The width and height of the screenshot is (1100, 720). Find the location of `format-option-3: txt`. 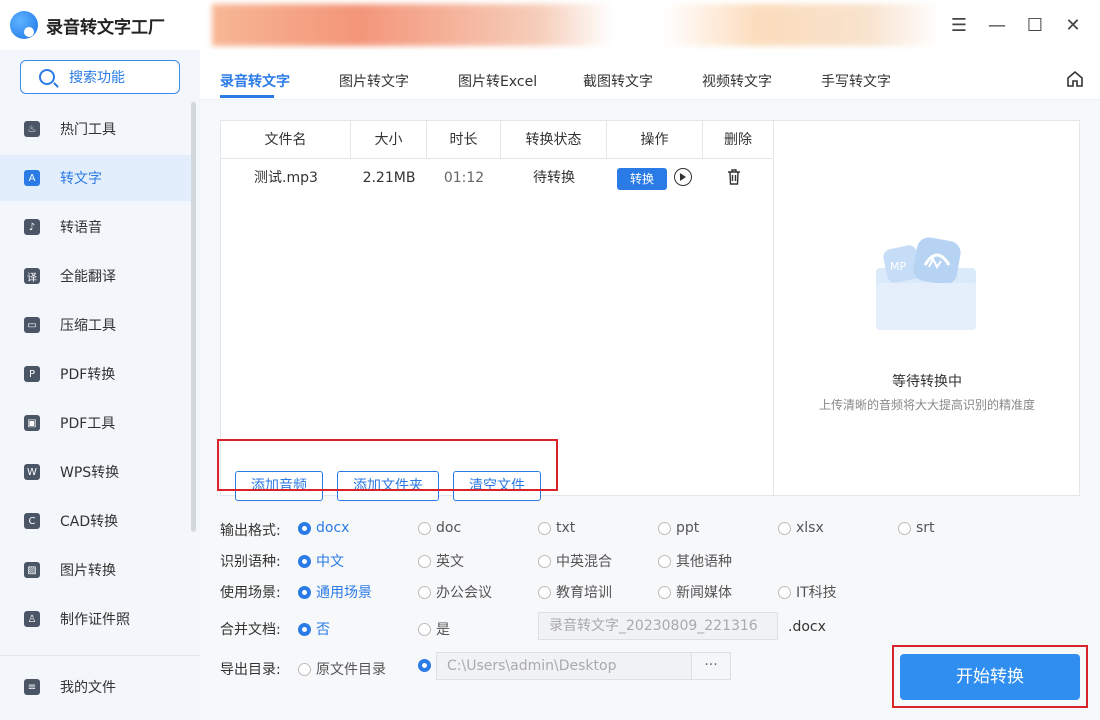

format-option-3: txt is located at coordinates (556, 528).